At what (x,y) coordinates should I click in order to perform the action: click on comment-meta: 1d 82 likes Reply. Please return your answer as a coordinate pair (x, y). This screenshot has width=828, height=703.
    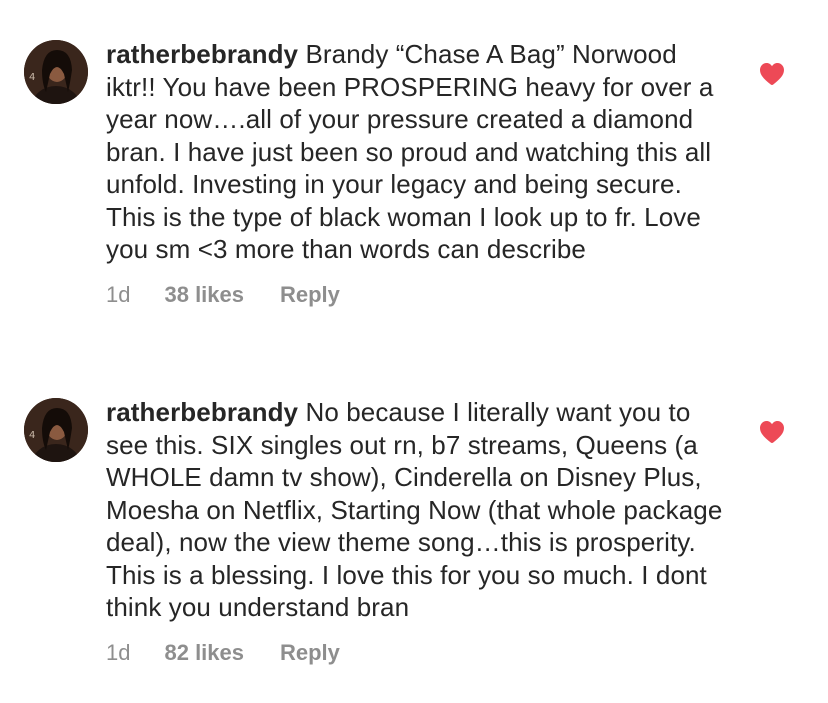
    Looking at the image, I should click on (416, 653).